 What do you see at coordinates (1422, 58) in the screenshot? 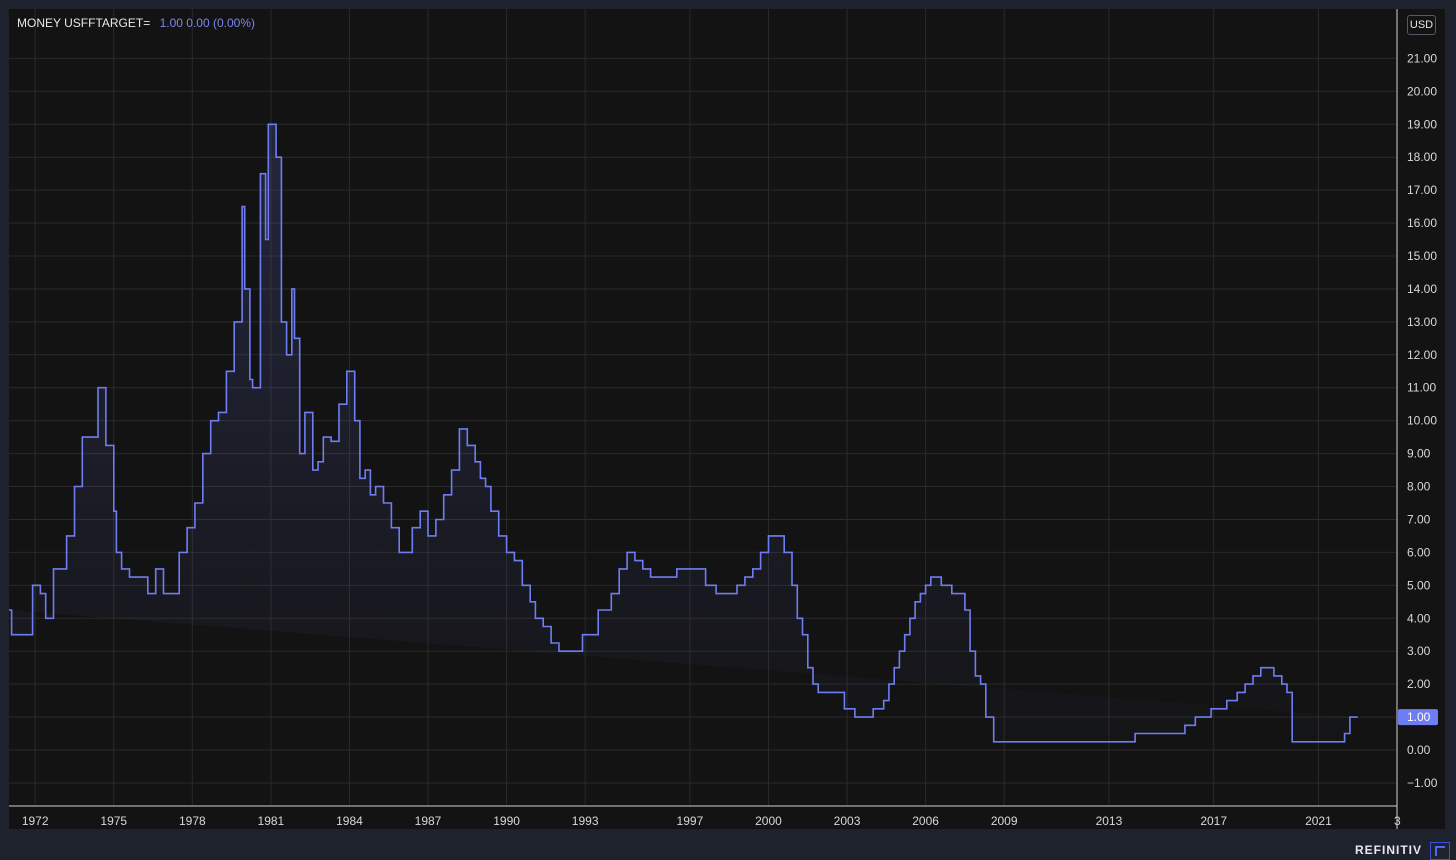
I see `y-tick-label: 21.00` at bounding box center [1422, 58].